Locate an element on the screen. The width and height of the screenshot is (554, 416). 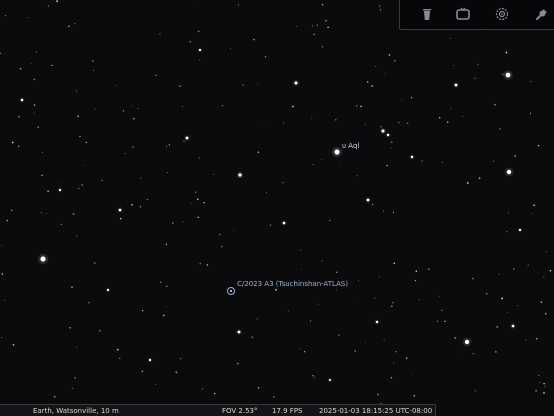
trash-button is located at coordinates (427, 14).